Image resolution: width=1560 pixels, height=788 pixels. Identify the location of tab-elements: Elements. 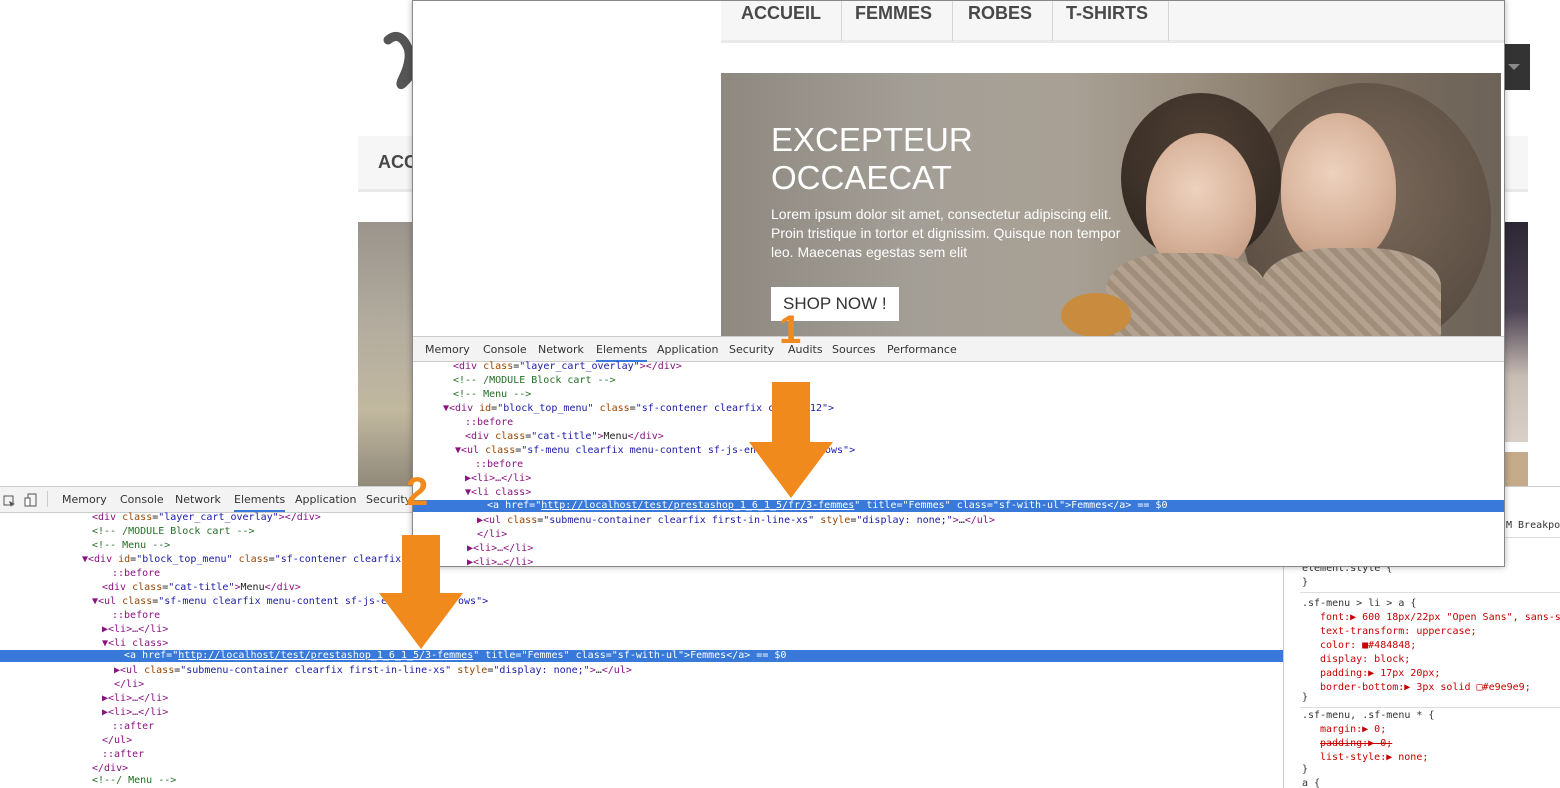
(260, 502).